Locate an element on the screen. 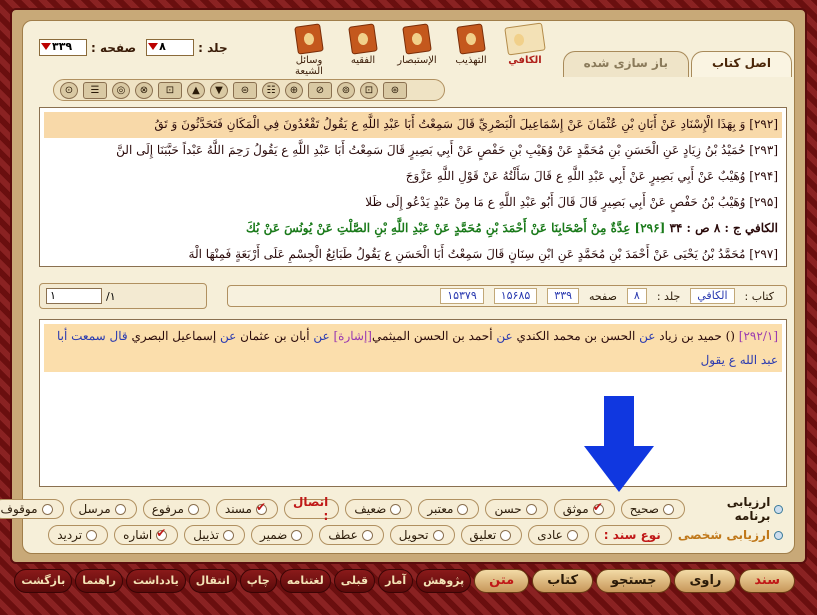  ratings_program-option-7: مرفوع is located at coordinates (176, 509).